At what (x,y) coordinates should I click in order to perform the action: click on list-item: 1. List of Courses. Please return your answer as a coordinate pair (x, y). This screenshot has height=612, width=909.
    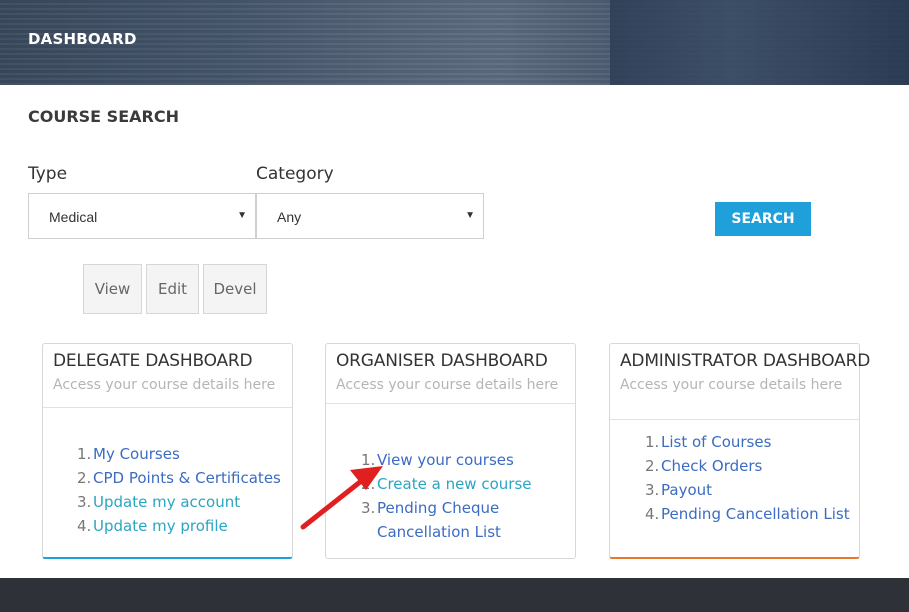
    Looking at the image, I should click on (752, 442).